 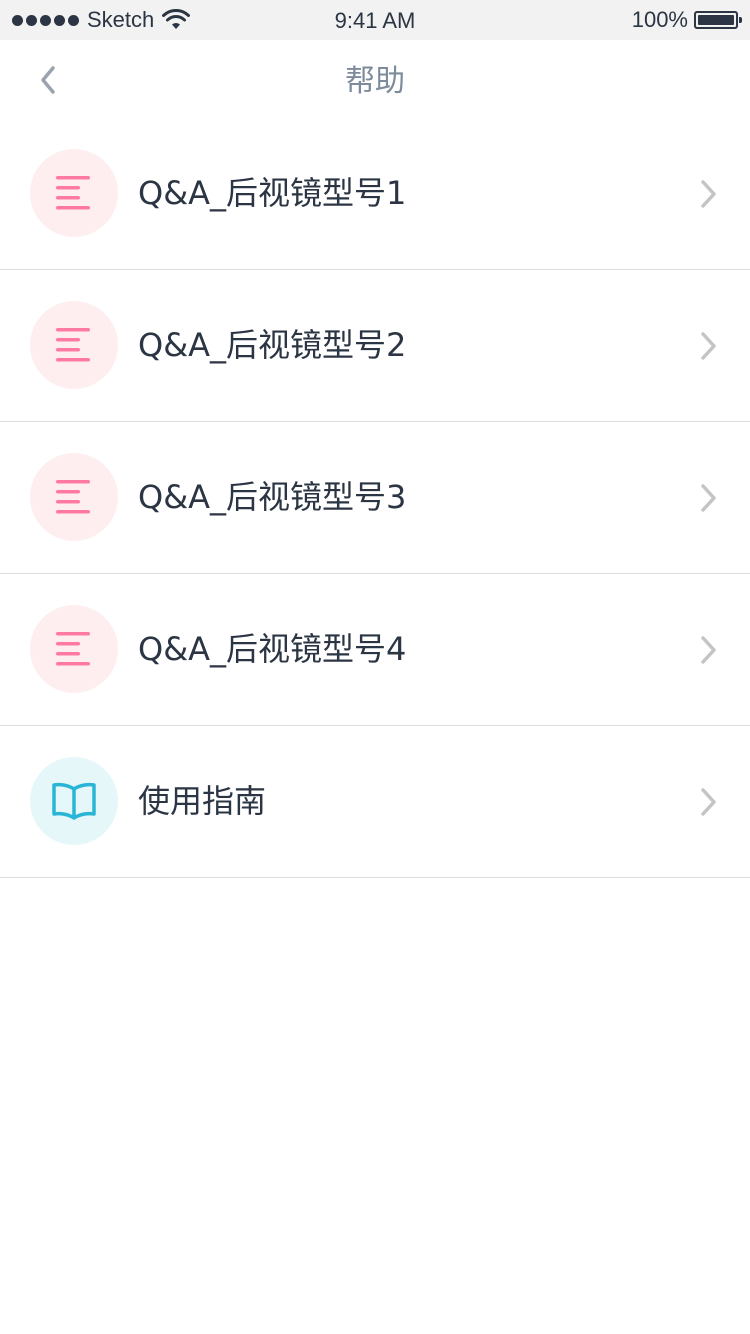 What do you see at coordinates (202, 801) in the screenshot?
I see `list-item-label: 使用指南` at bounding box center [202, 801].